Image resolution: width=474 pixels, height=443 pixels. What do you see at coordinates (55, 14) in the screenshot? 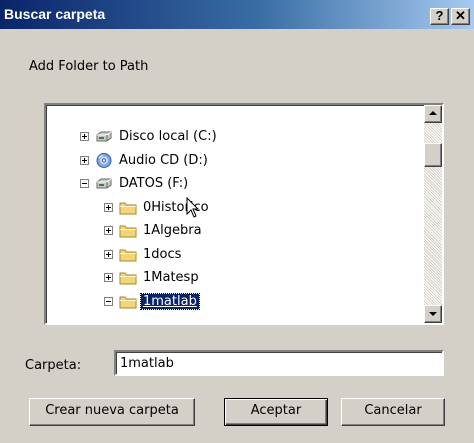
I see `window-title: Buscar carpeta` at bounding box center [55, 14].